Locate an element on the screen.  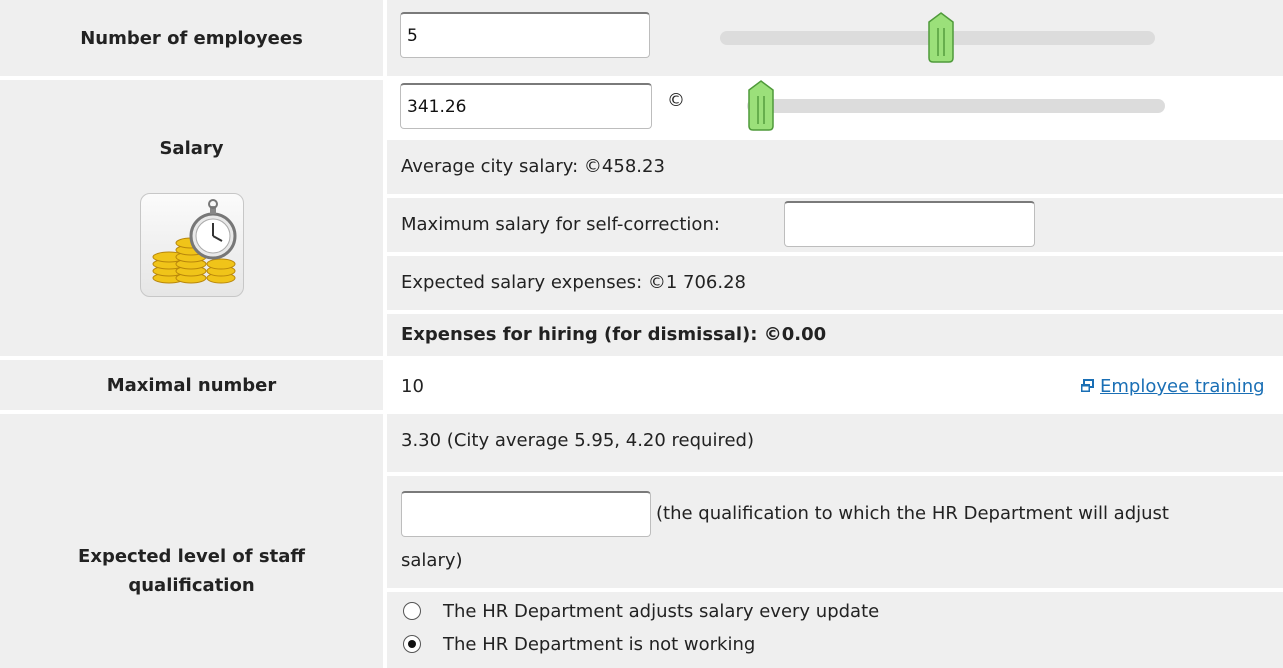
salary-input-cell: © is located at coordinates (835, 108).